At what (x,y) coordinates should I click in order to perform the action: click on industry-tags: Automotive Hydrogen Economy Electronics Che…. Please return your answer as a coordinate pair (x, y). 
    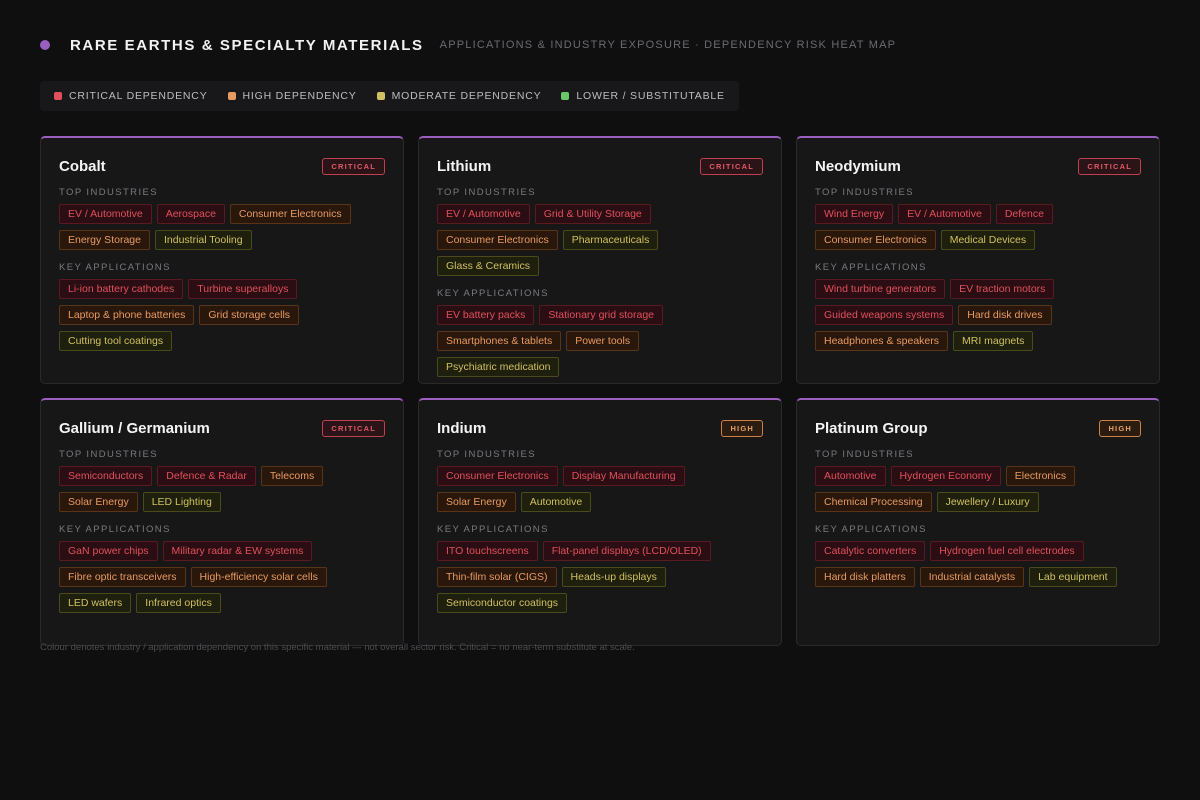
    Looking at the image, I should click on (978, 489).